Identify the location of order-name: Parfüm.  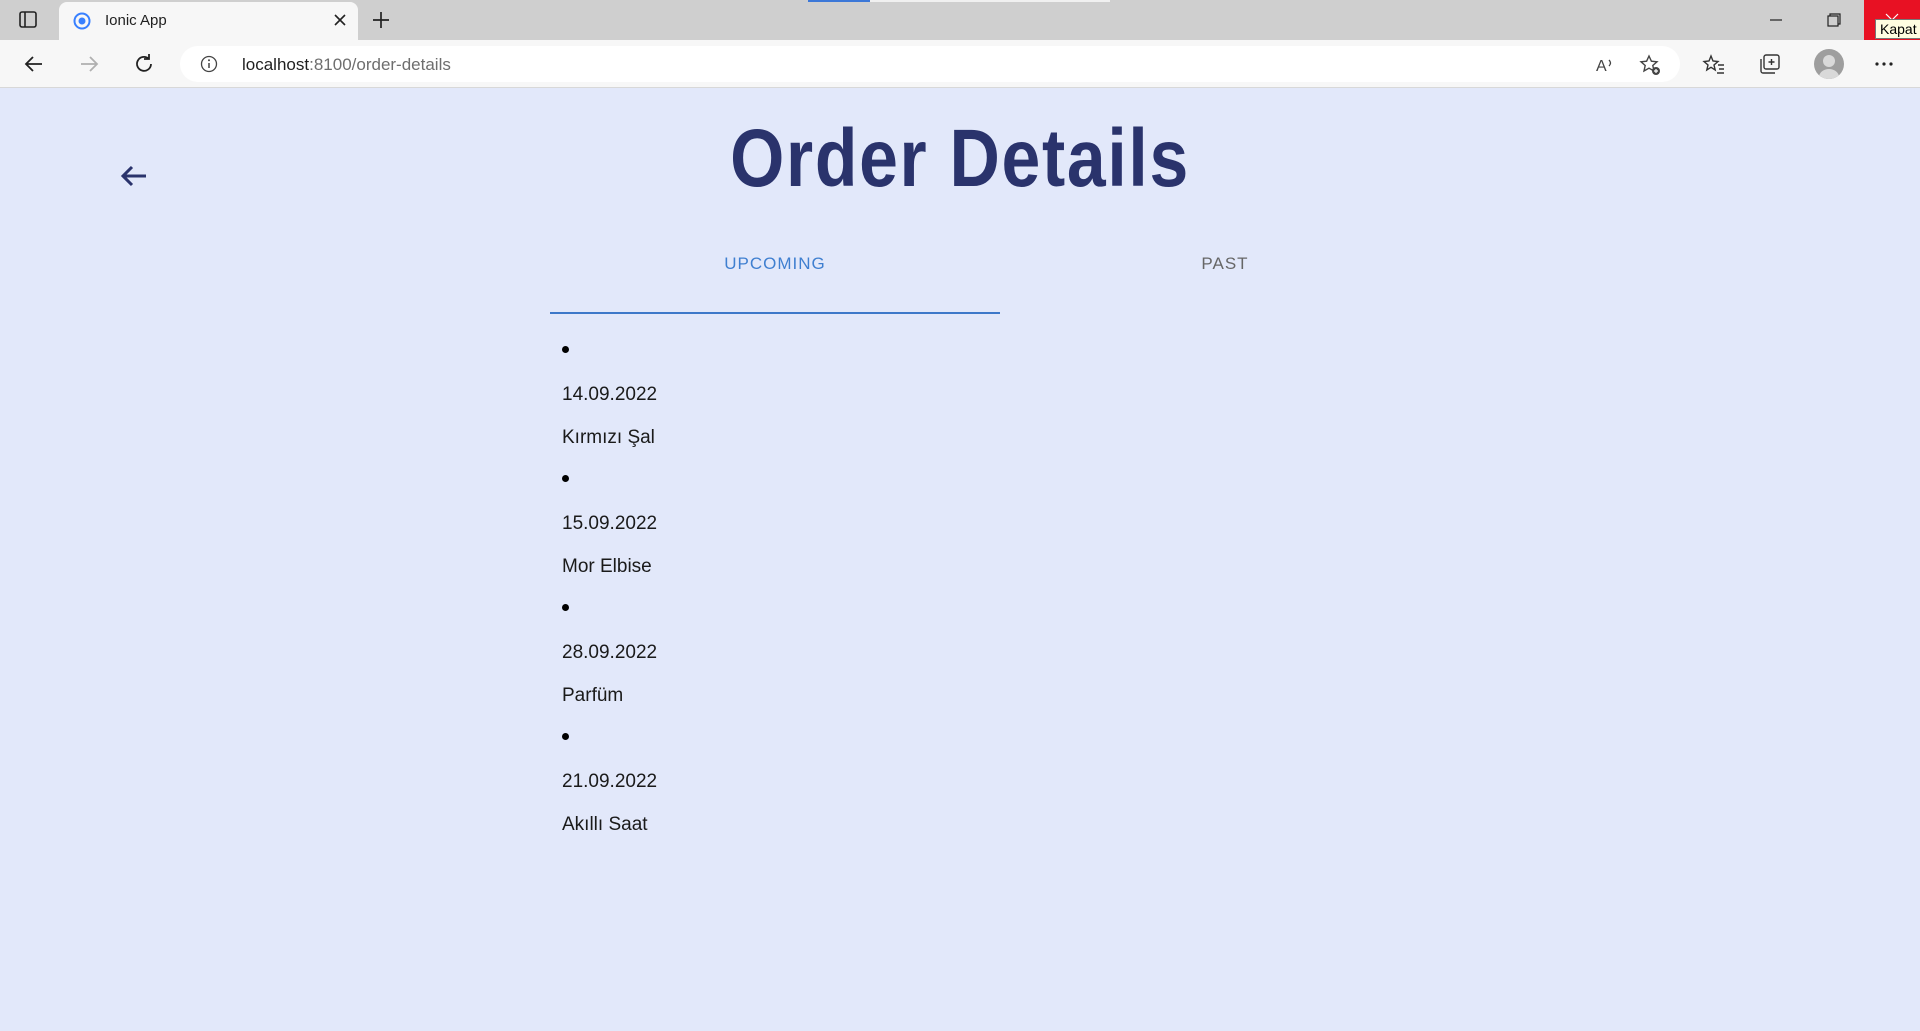
(593, 695).